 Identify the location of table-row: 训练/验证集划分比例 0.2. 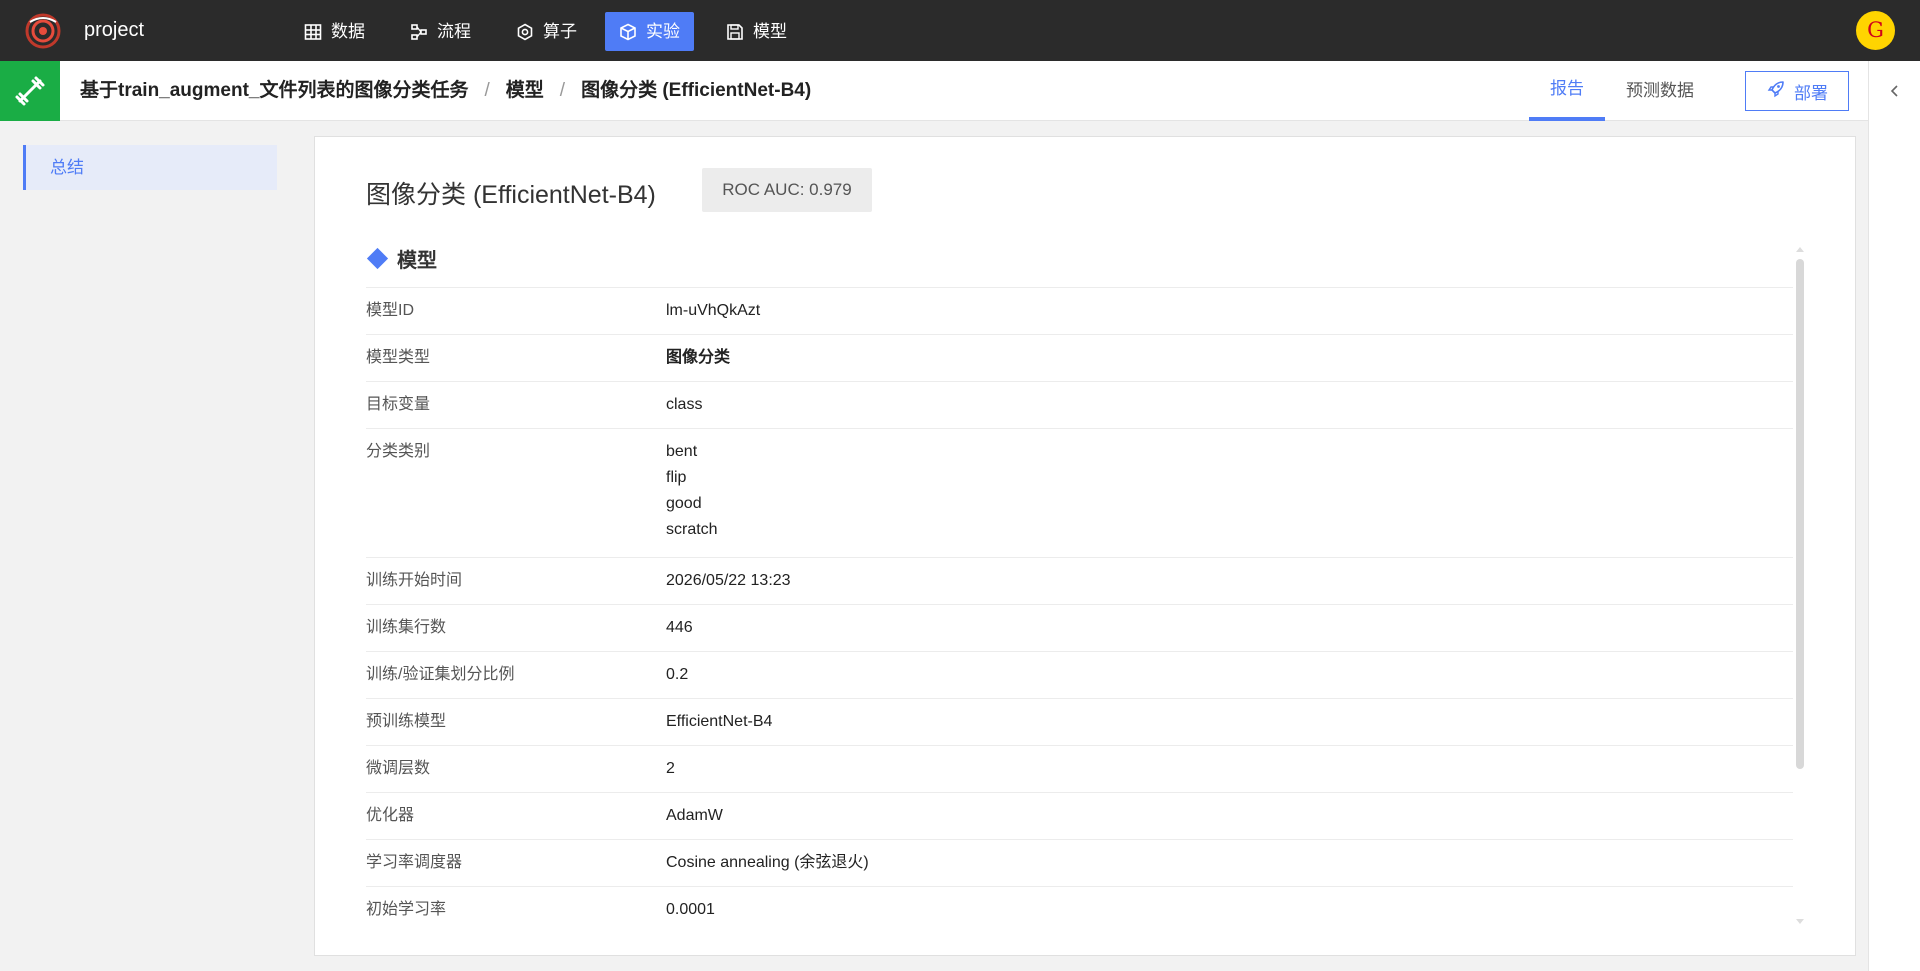
(1079, 674).